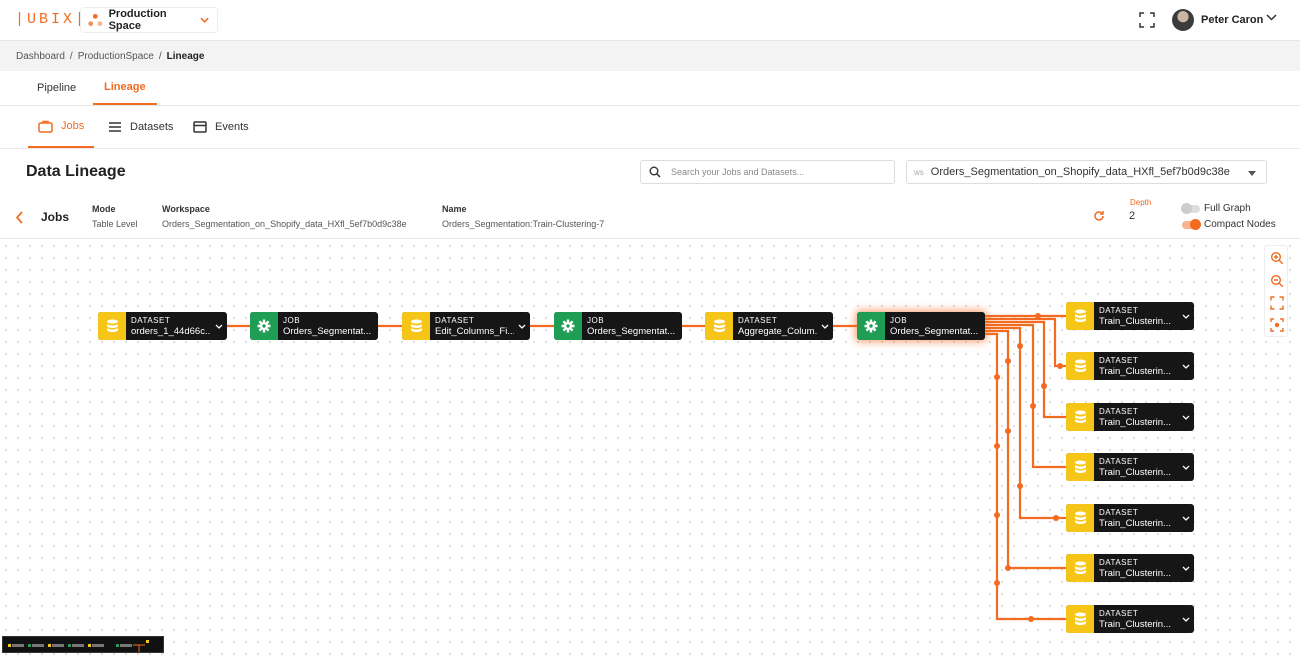 The image size is (1300, 655). I want to click on zoom-in-icon, so click(1277, 258).